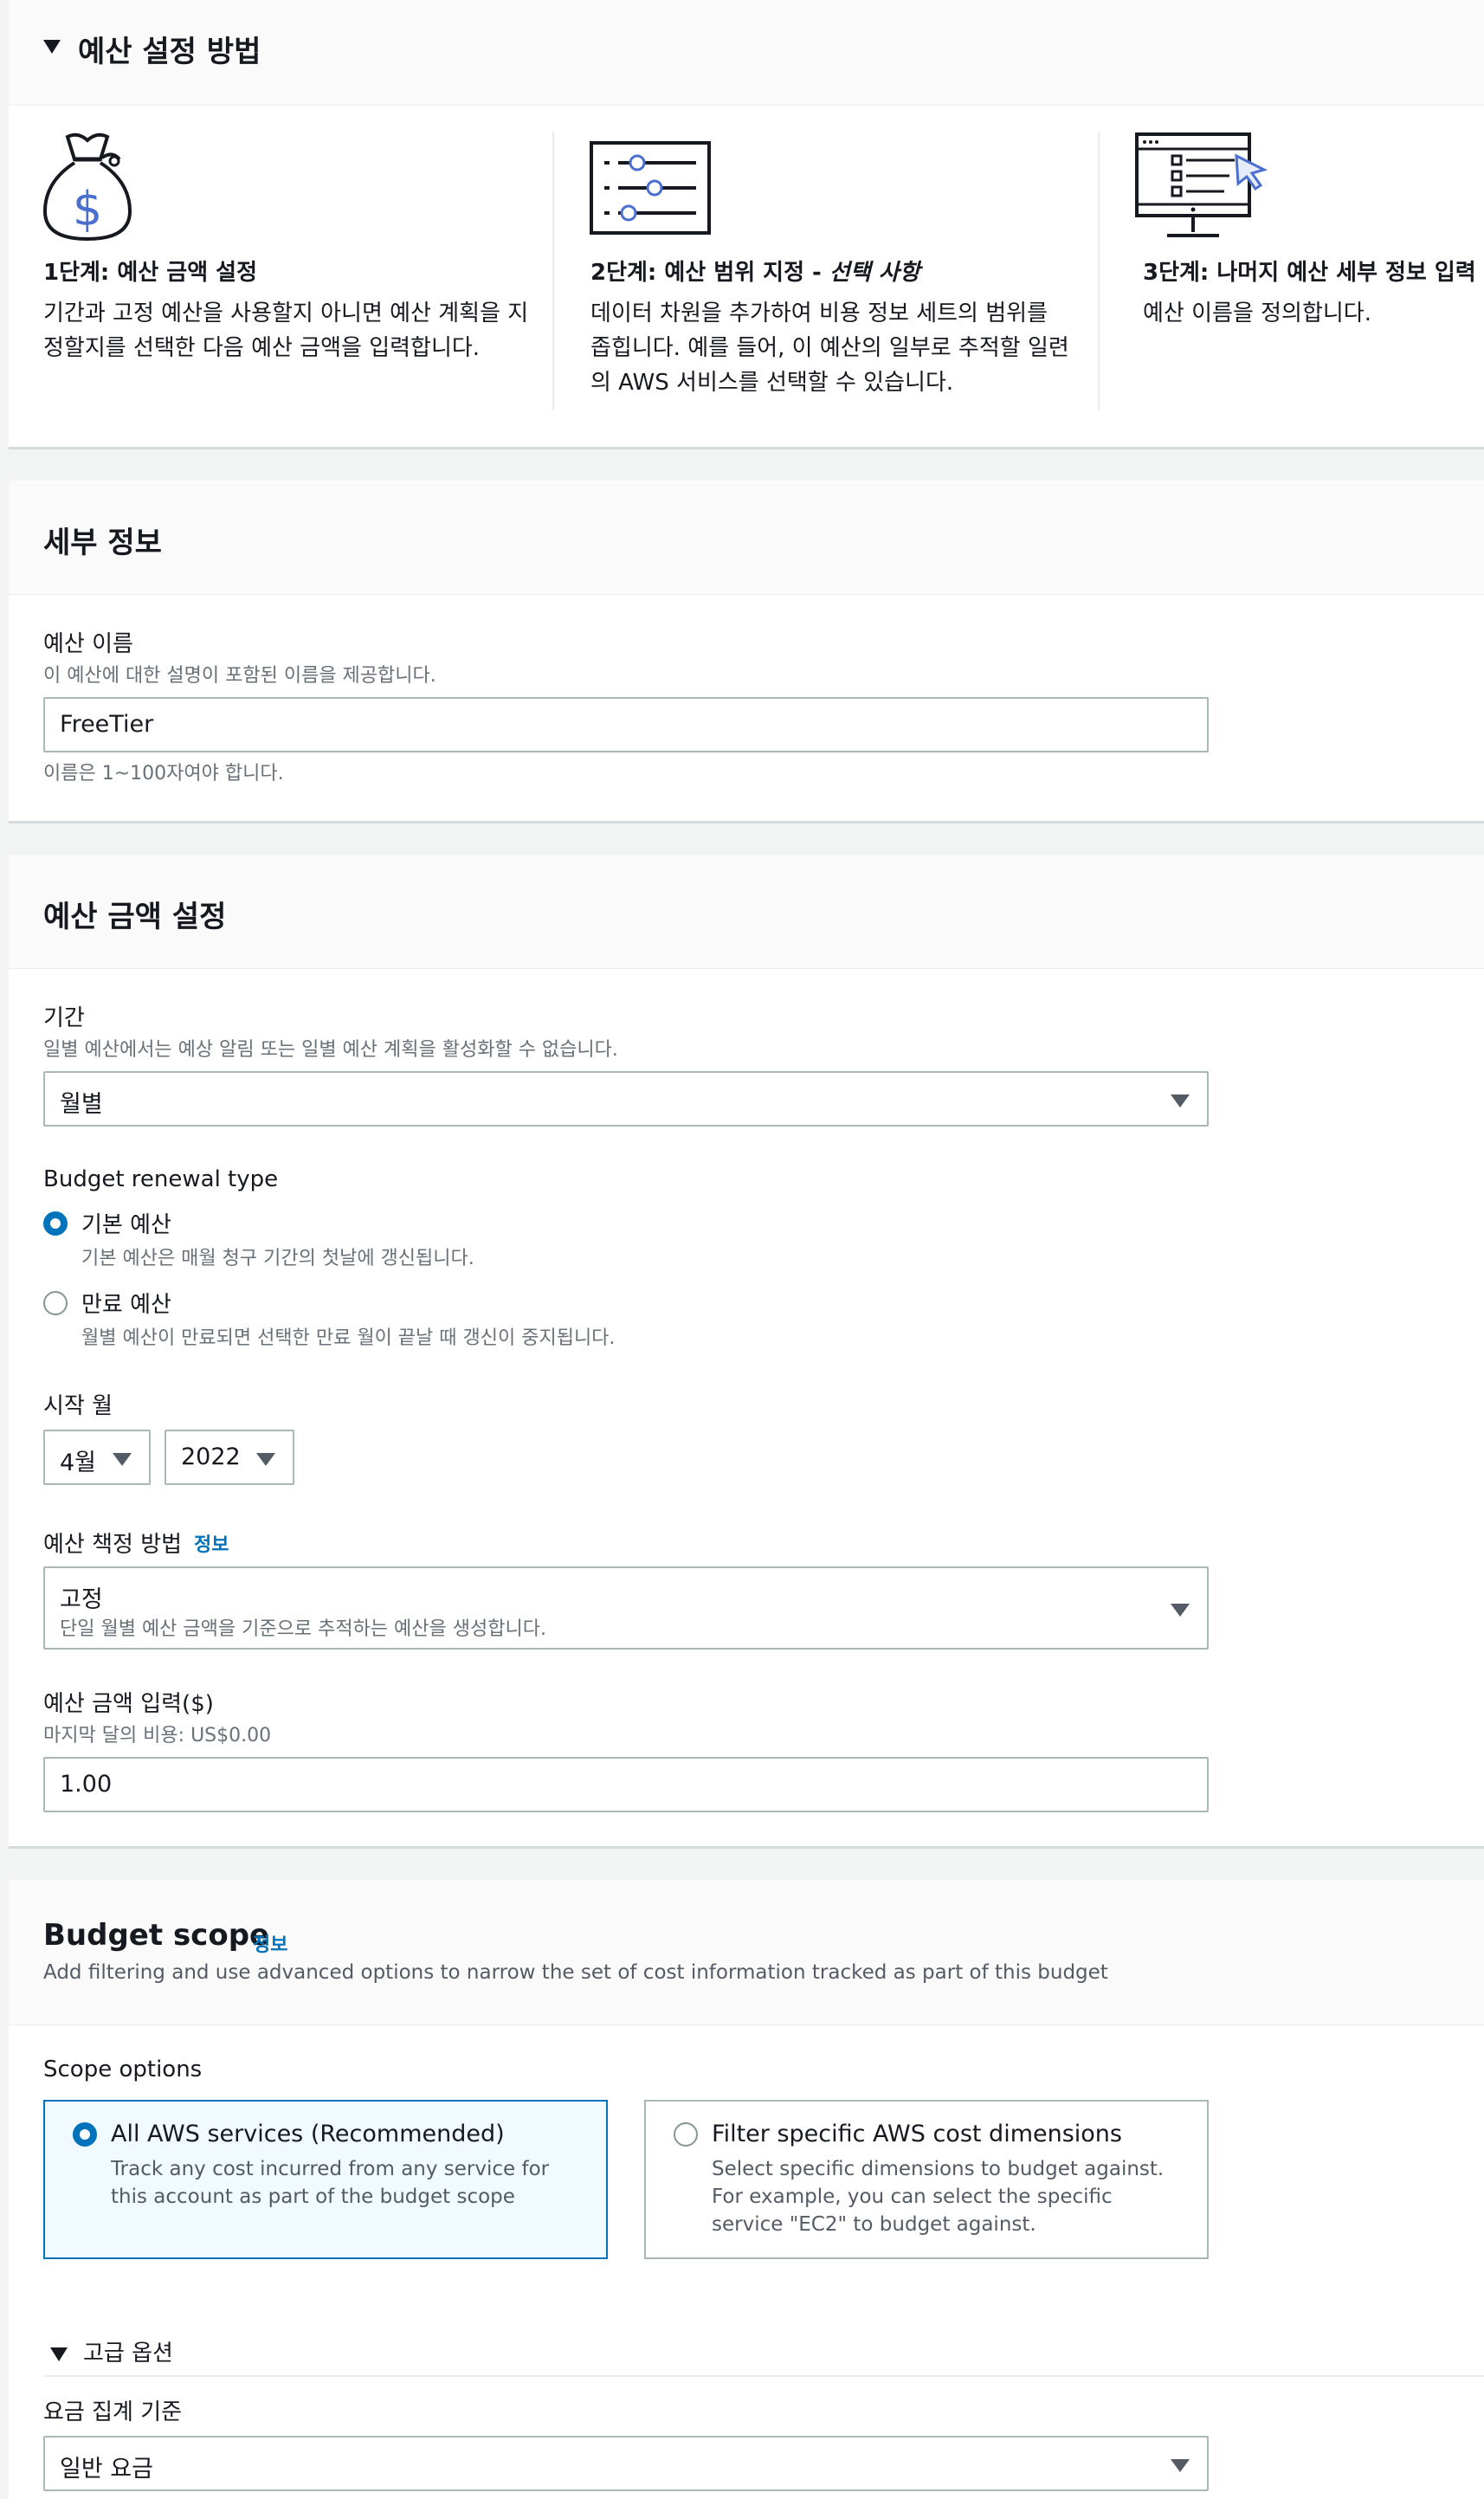 This screenshot has height=2499, width=1484. Describe the element at coordinates (113, 1545) in the screenshot. I see `budgeting-method-label: 예산 책정 방법` at that location.